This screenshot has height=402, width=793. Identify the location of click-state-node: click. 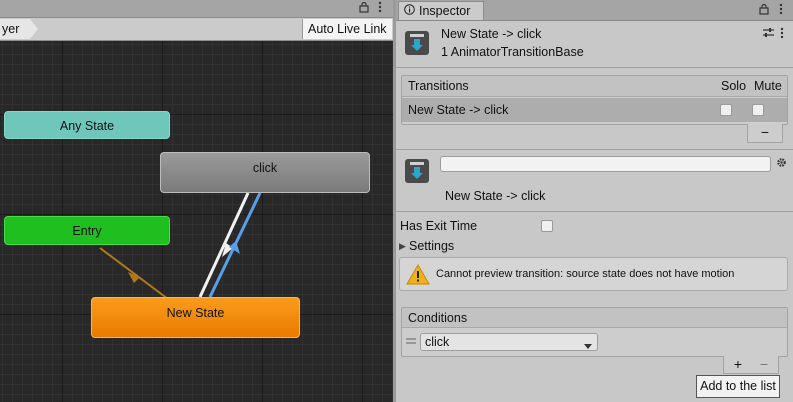
(265, 172).